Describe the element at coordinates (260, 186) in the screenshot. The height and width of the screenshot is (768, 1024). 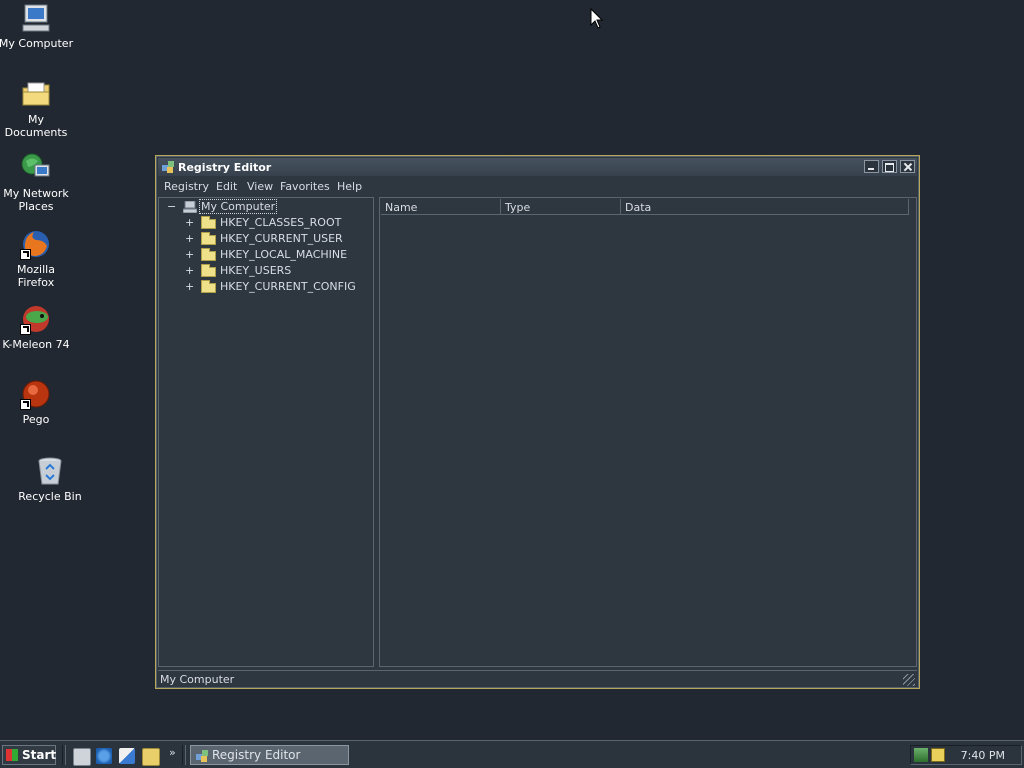
I see `menu-view: View` at that location.